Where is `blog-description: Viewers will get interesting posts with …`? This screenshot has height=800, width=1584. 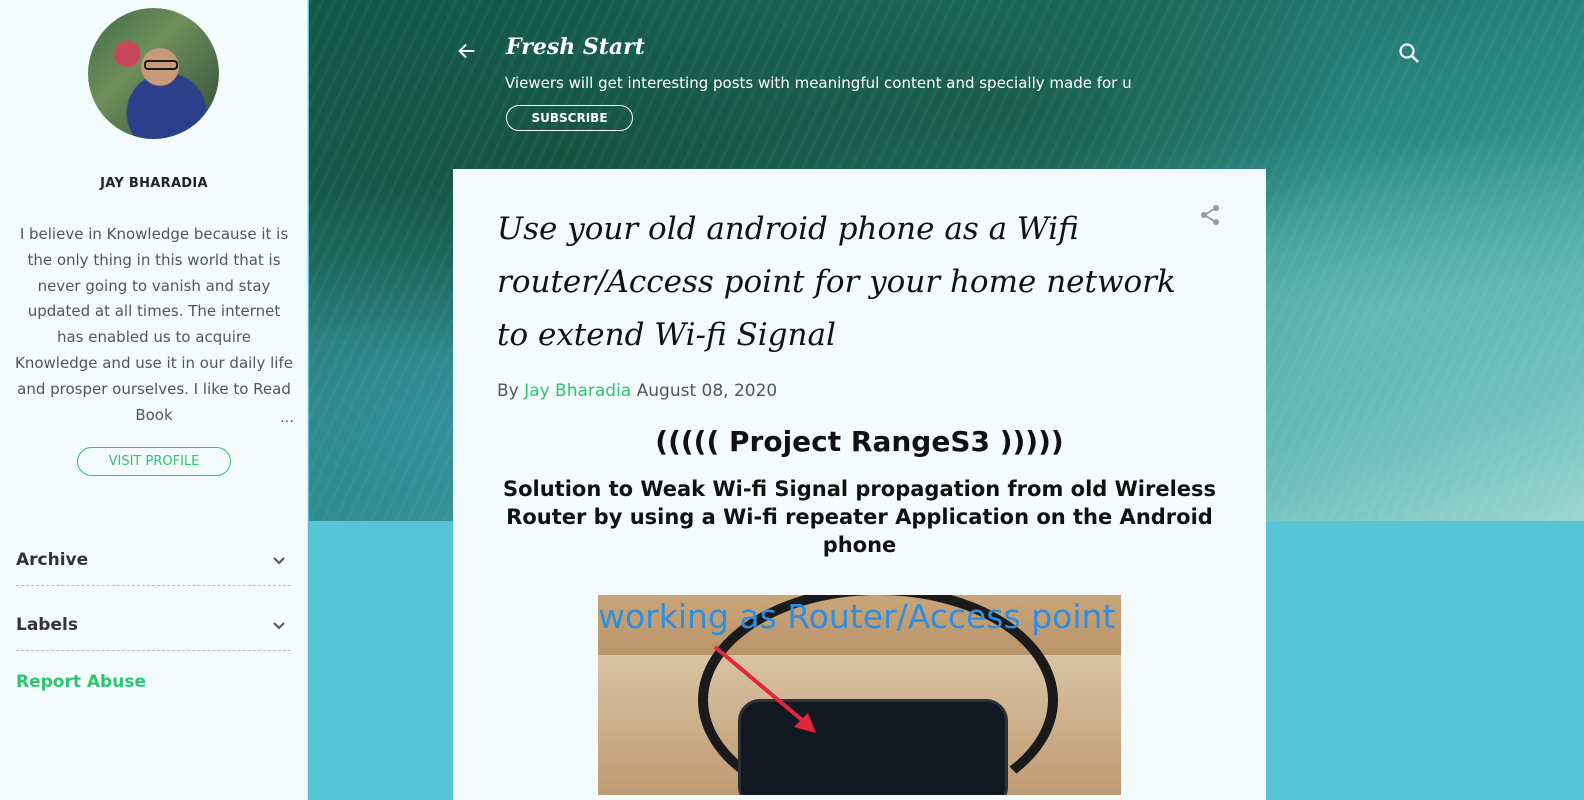 blog-description: Viewers will get interesting posts with … is located at coordinates (818, 83).